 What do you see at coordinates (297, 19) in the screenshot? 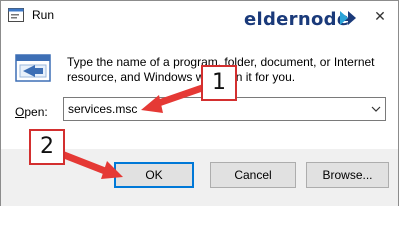
I see `eldernode-logo: eldernode` at bounding box center [297, 19].